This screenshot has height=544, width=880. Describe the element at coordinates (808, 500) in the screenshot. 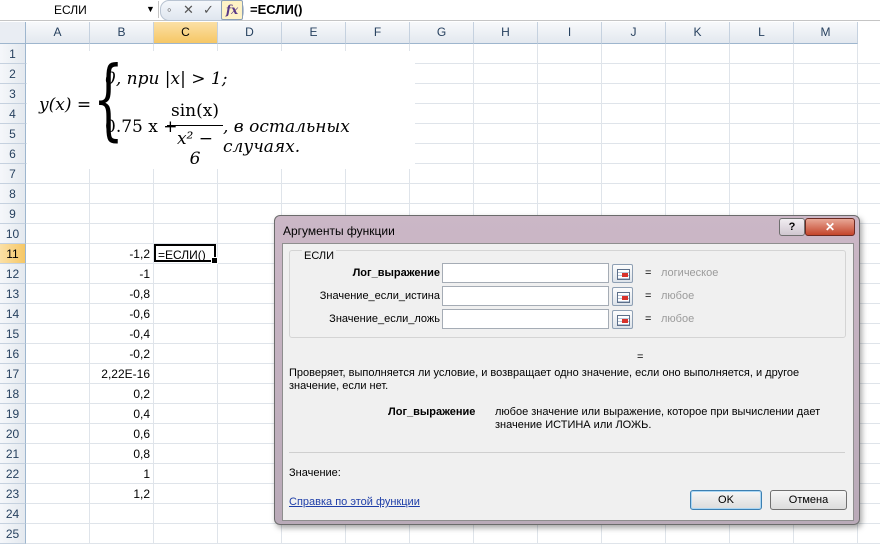

I see `cancel-button: Отмена` at that location.